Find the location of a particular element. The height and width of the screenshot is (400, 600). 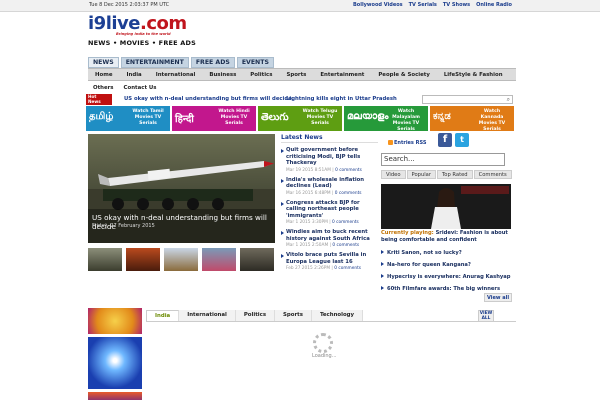

nav-others: Others is located at coordinates (103, 88).